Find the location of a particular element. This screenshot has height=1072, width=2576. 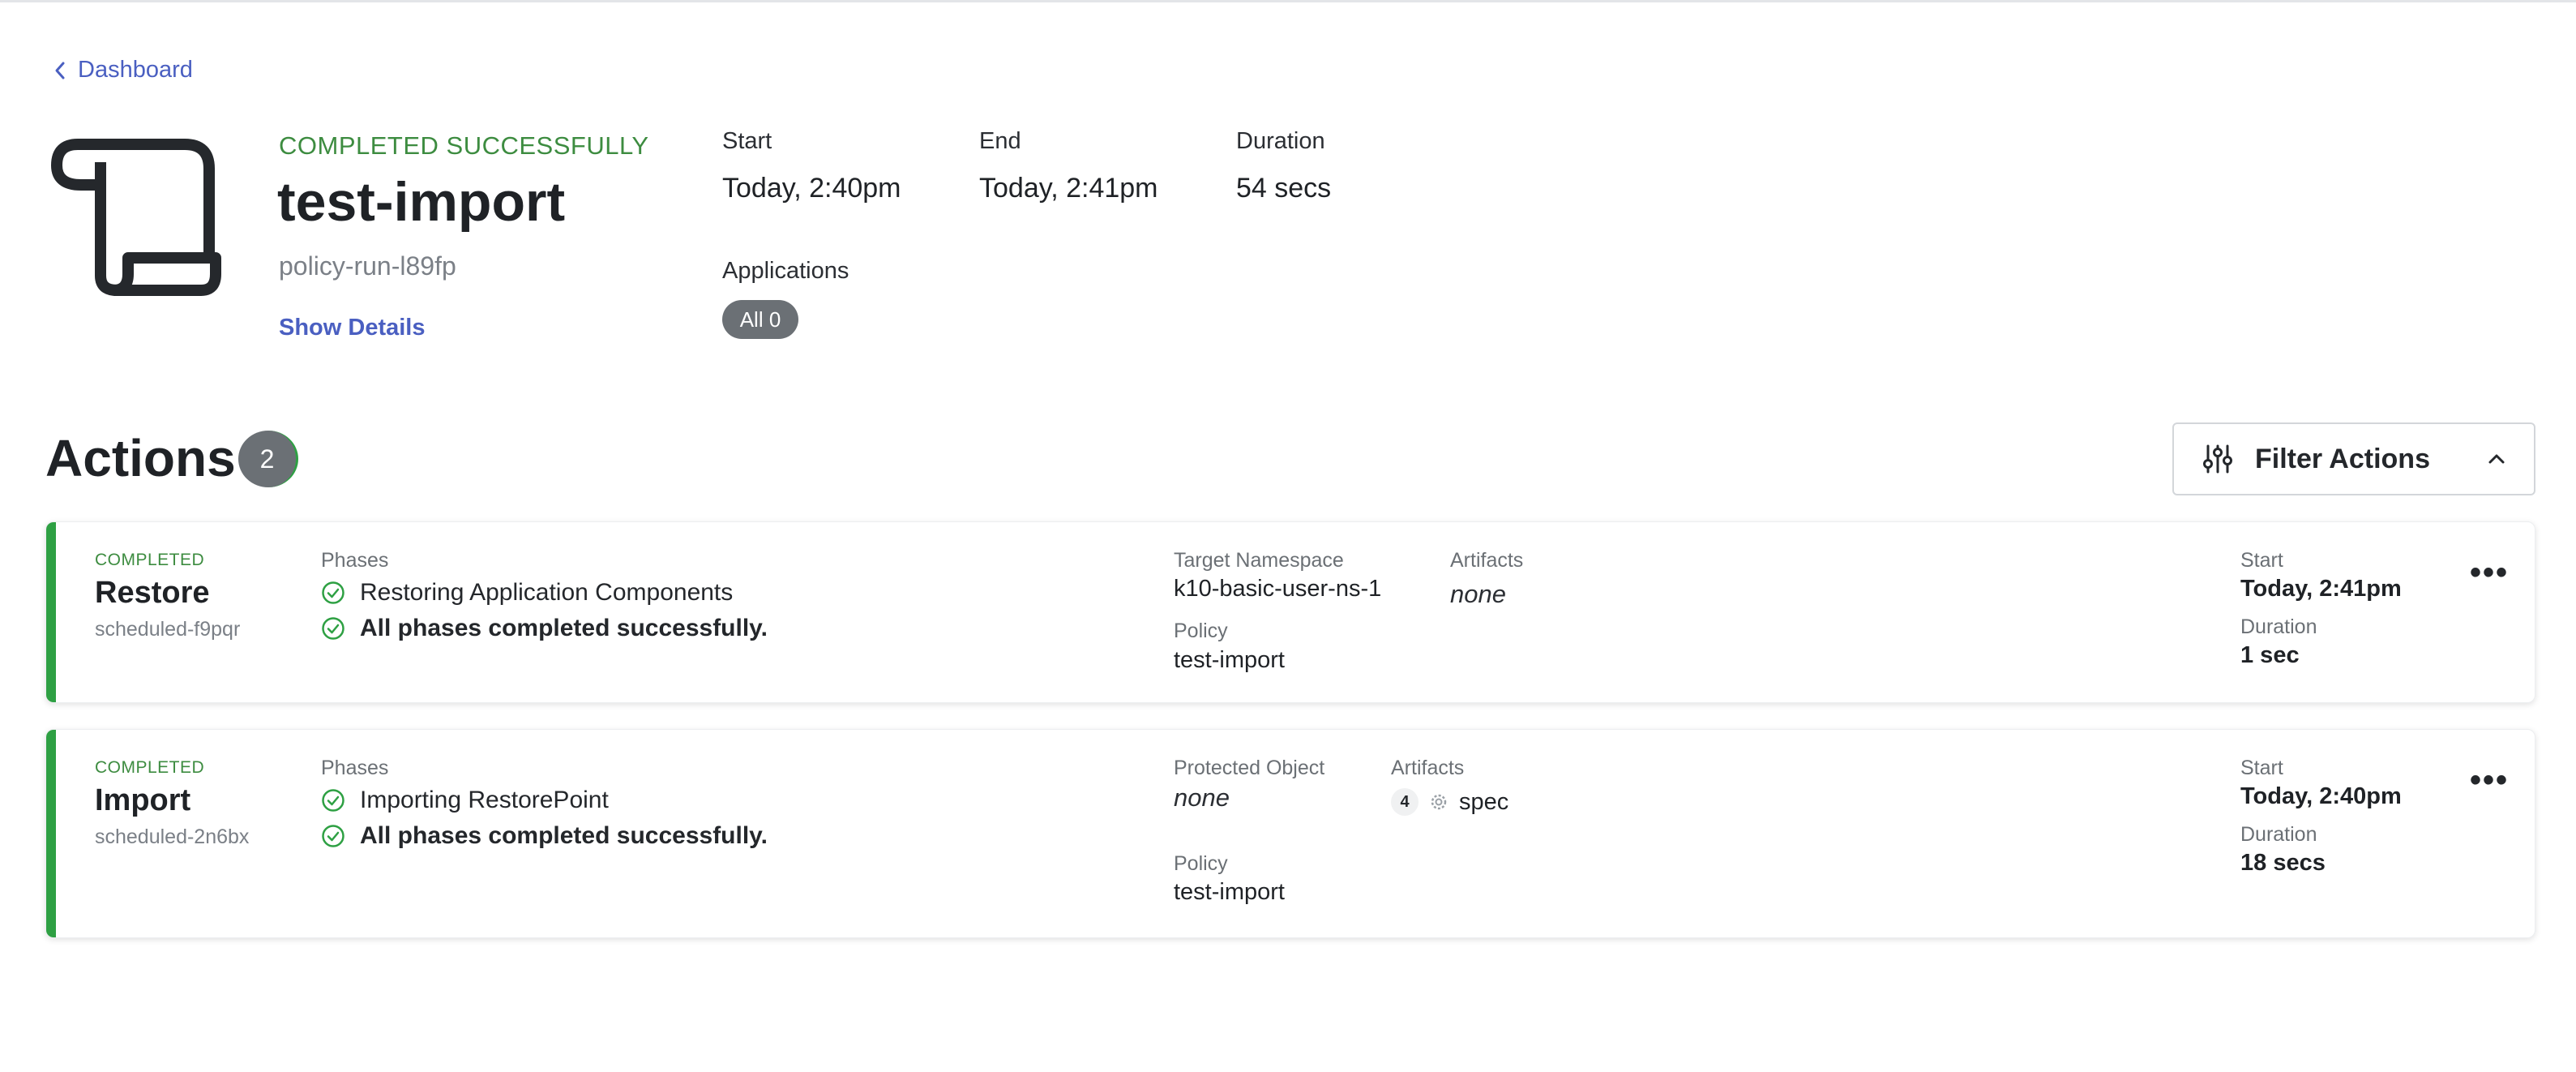

artifacts-value: spec is located at coordinates (1484, 801).